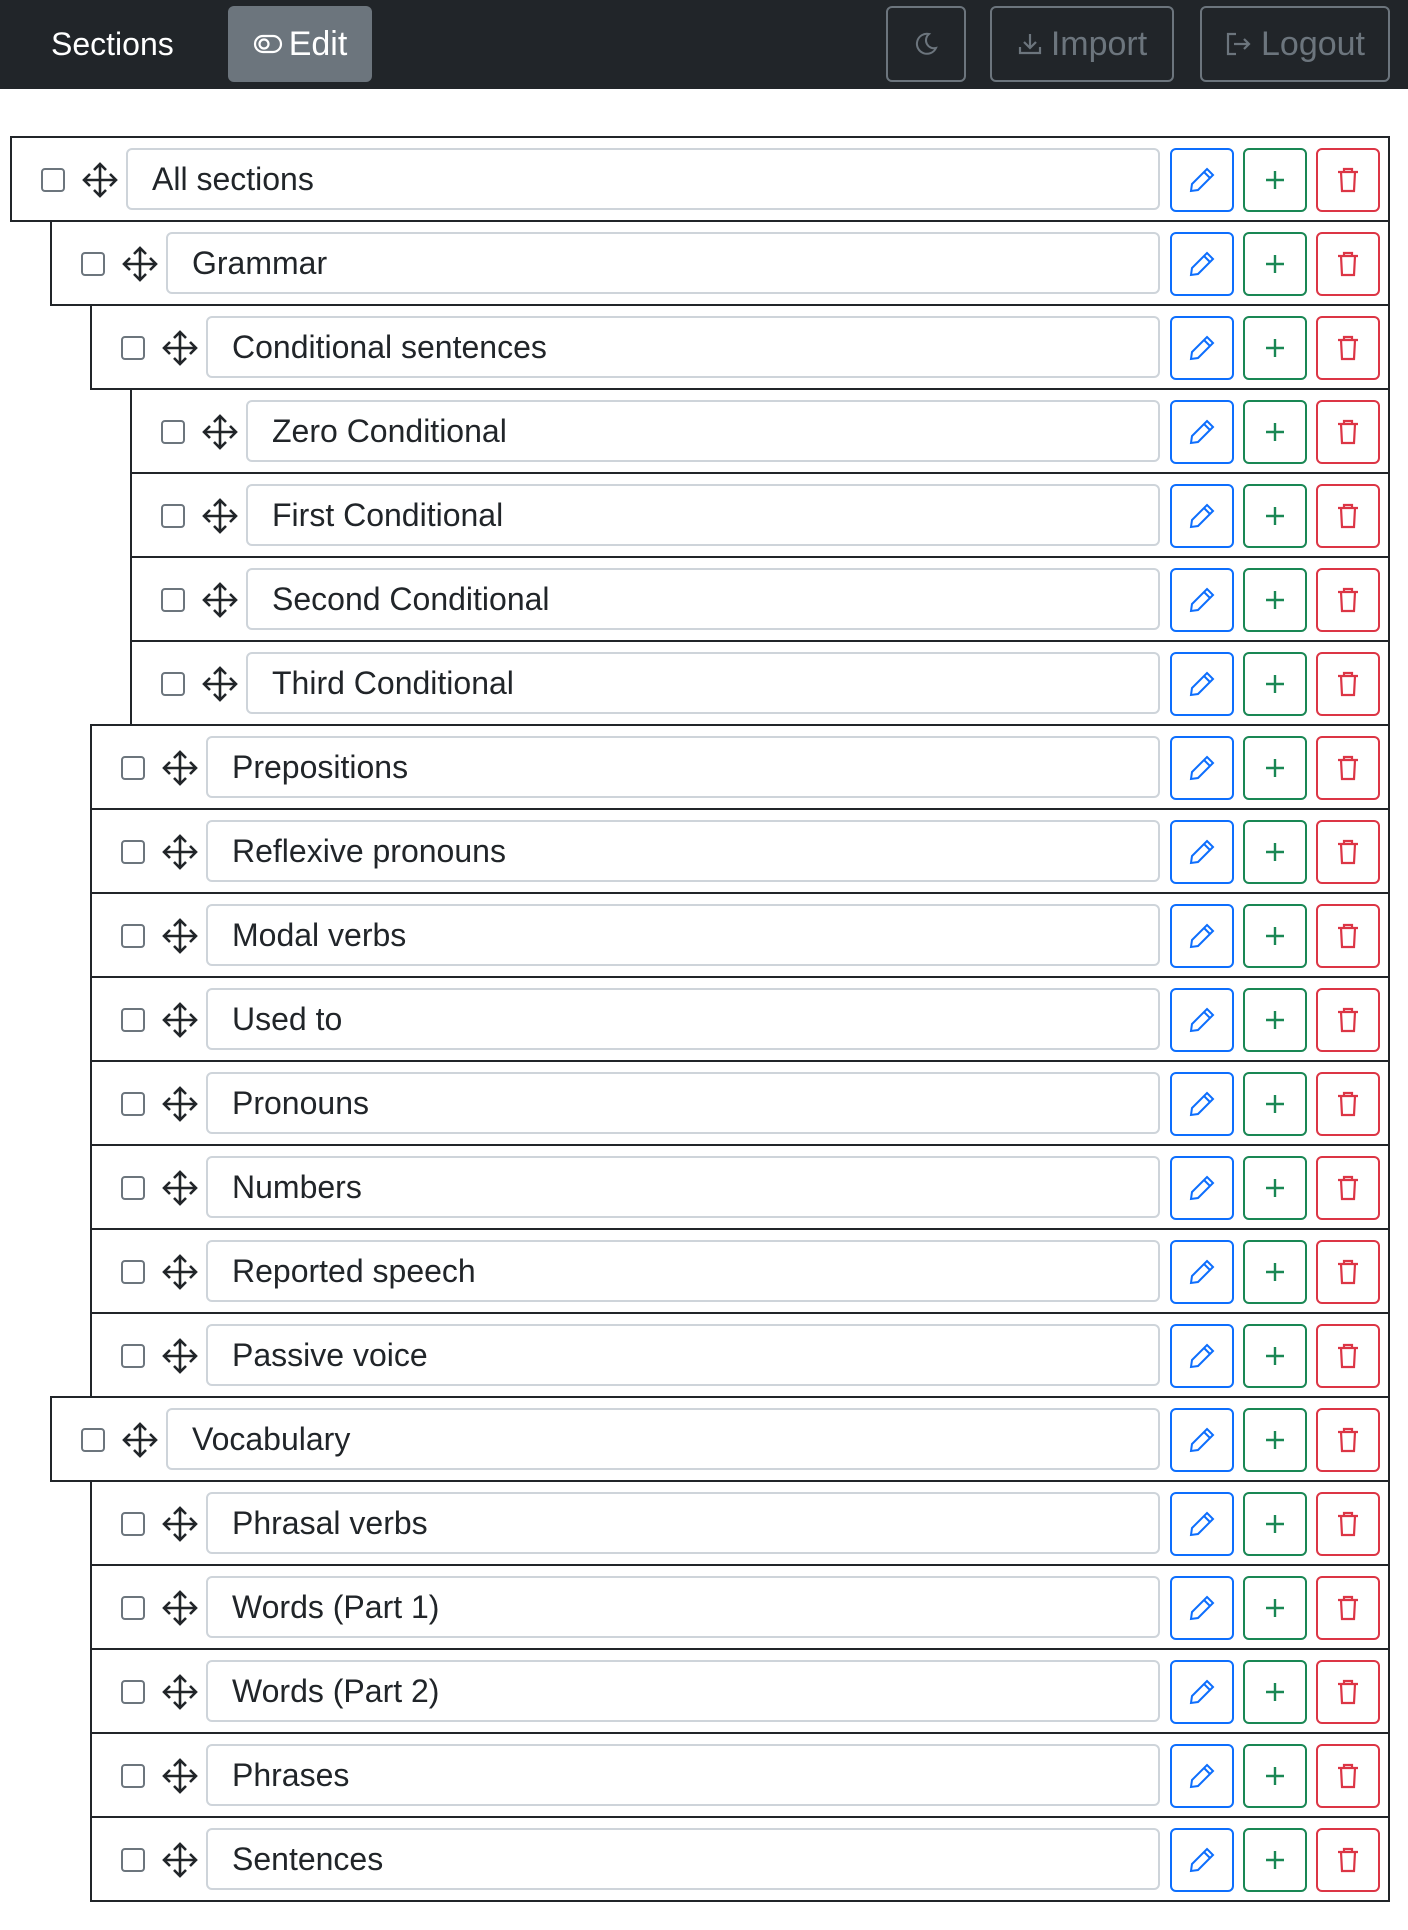  I want to click on section-row: Numbers, so click(740, 1187).